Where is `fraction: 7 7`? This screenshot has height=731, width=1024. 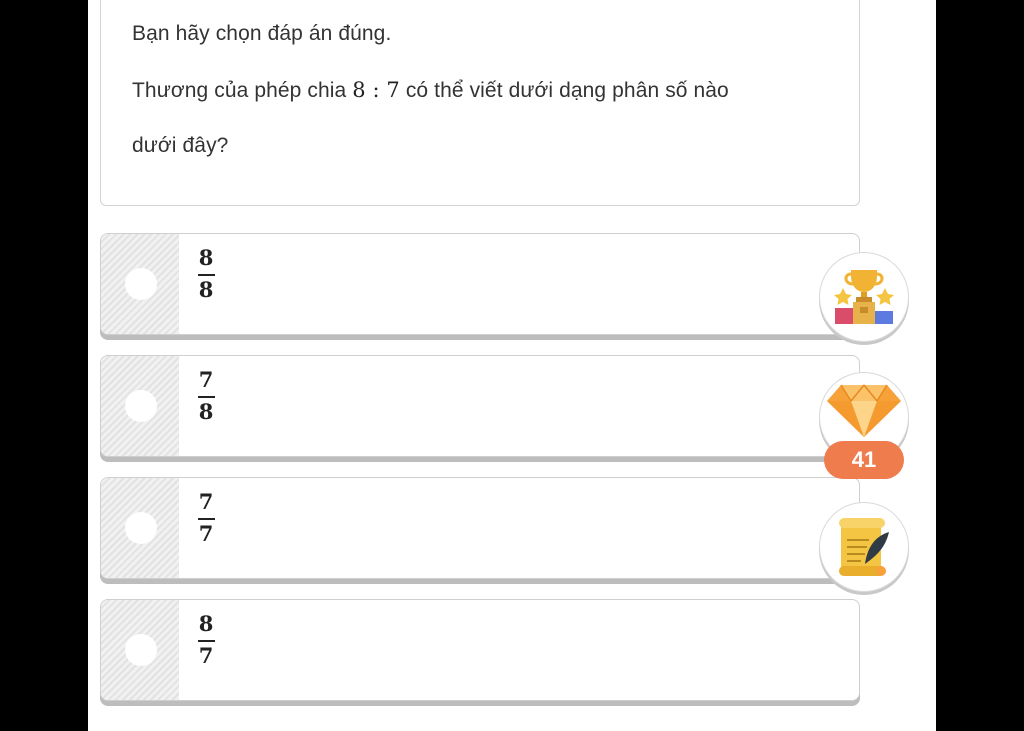 fraction: 7 7 is located at coordinates (206, 518).